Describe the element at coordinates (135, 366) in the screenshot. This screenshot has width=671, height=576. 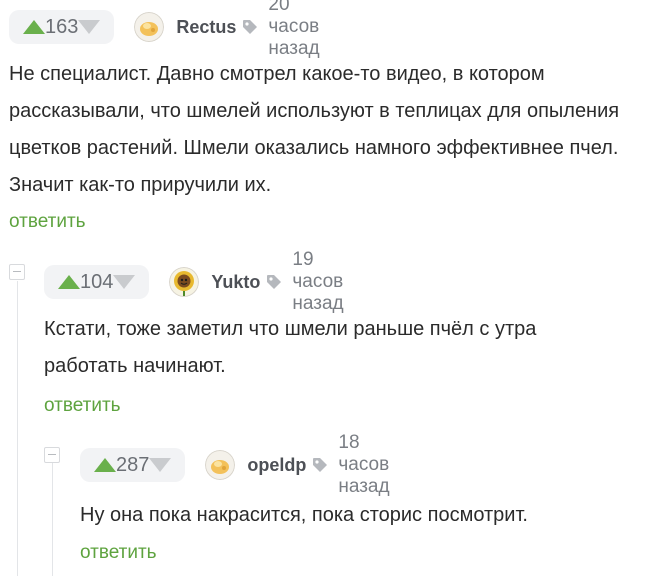
I see `comment-text-line: работать начинают.` at that location.